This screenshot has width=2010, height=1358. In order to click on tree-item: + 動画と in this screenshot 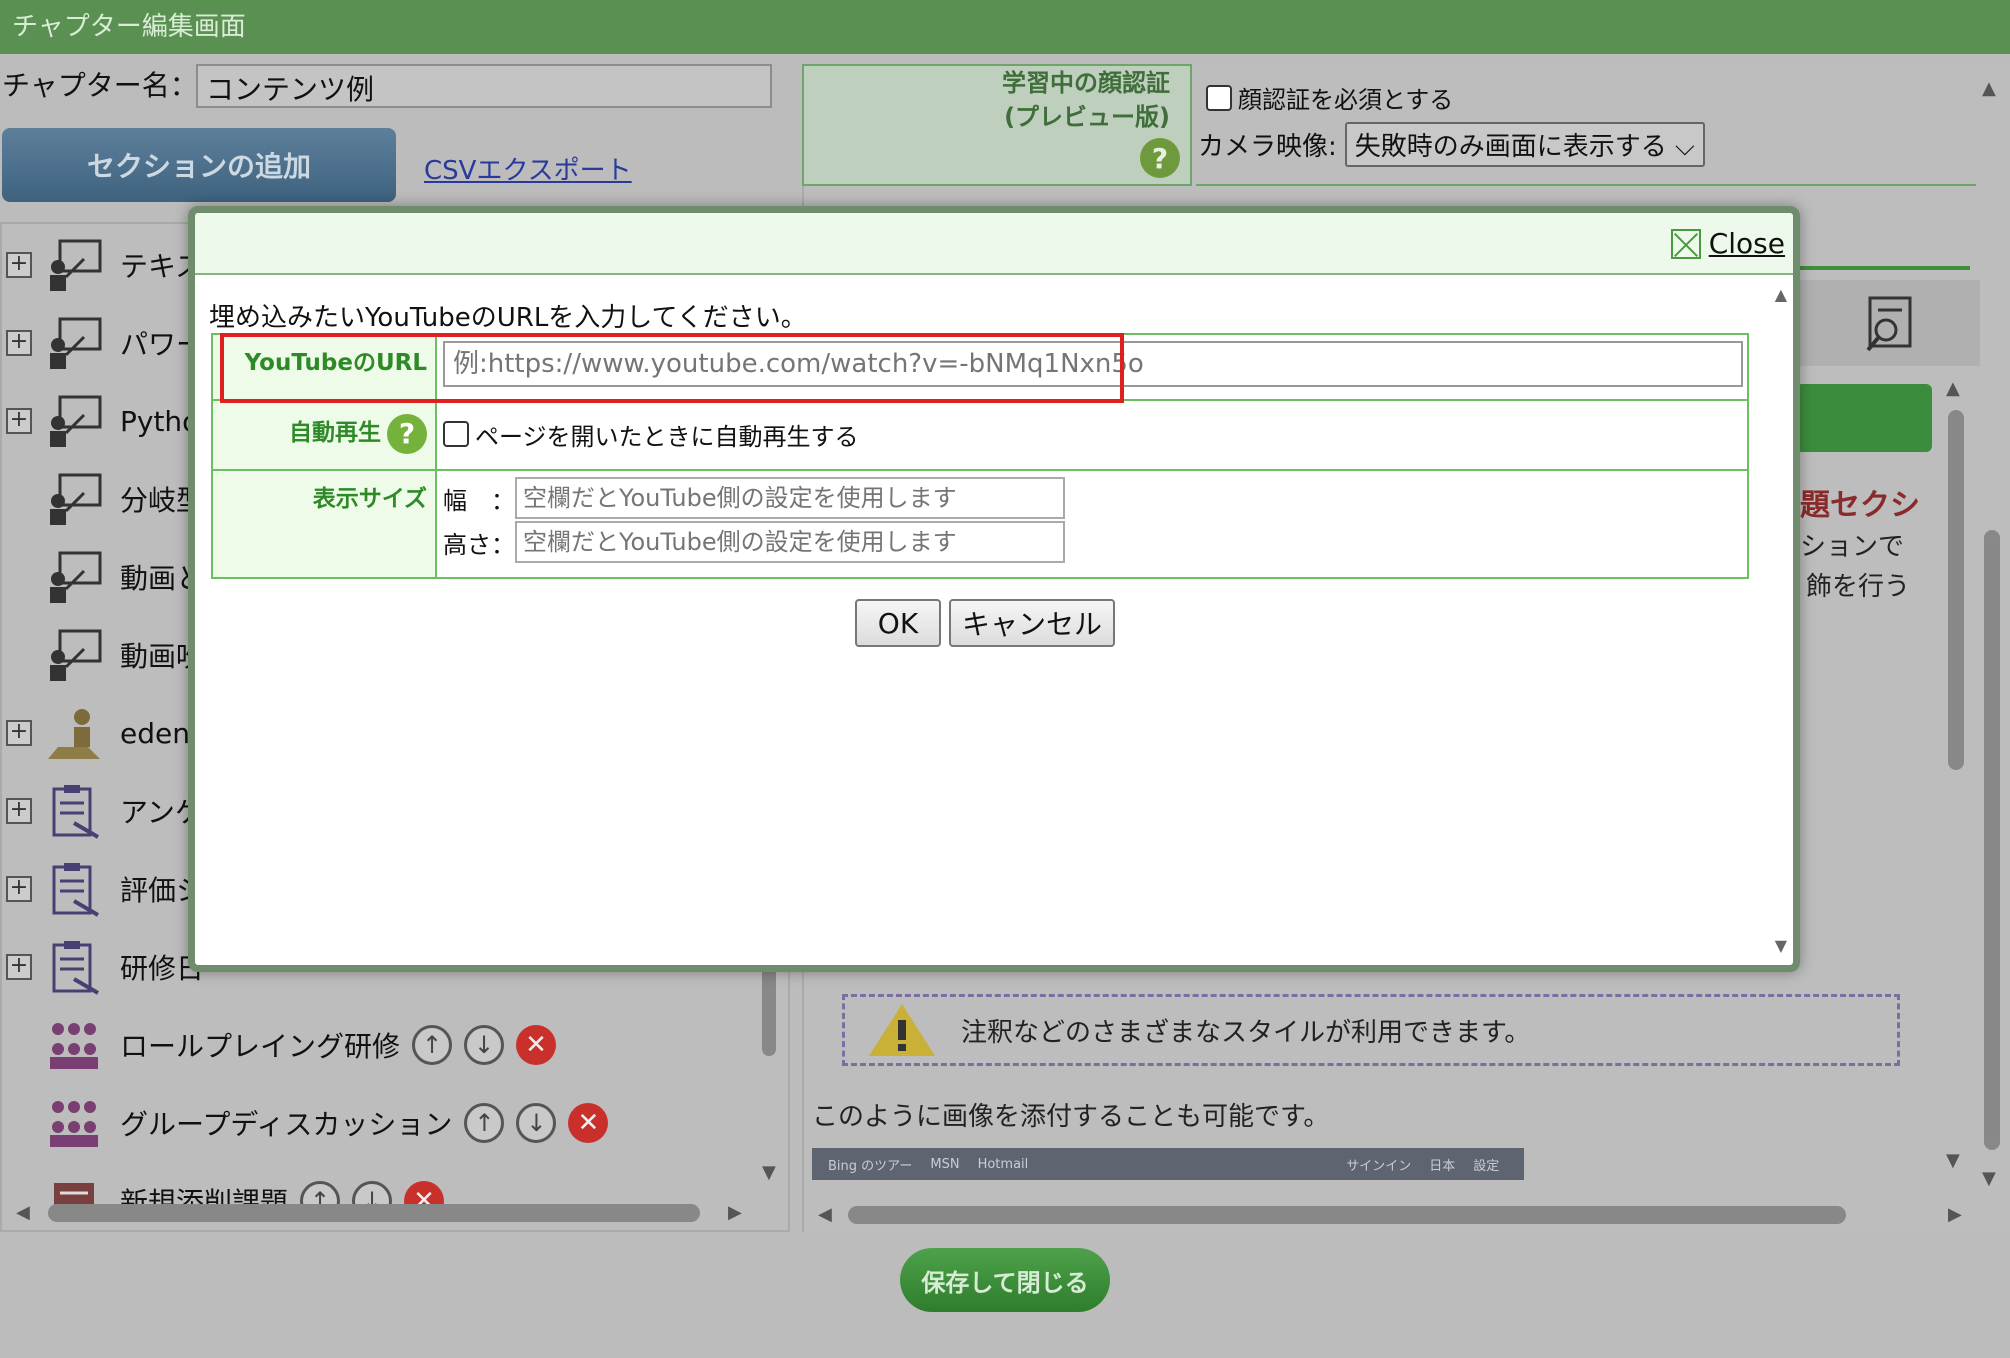, I will do `click(103, 577)`.